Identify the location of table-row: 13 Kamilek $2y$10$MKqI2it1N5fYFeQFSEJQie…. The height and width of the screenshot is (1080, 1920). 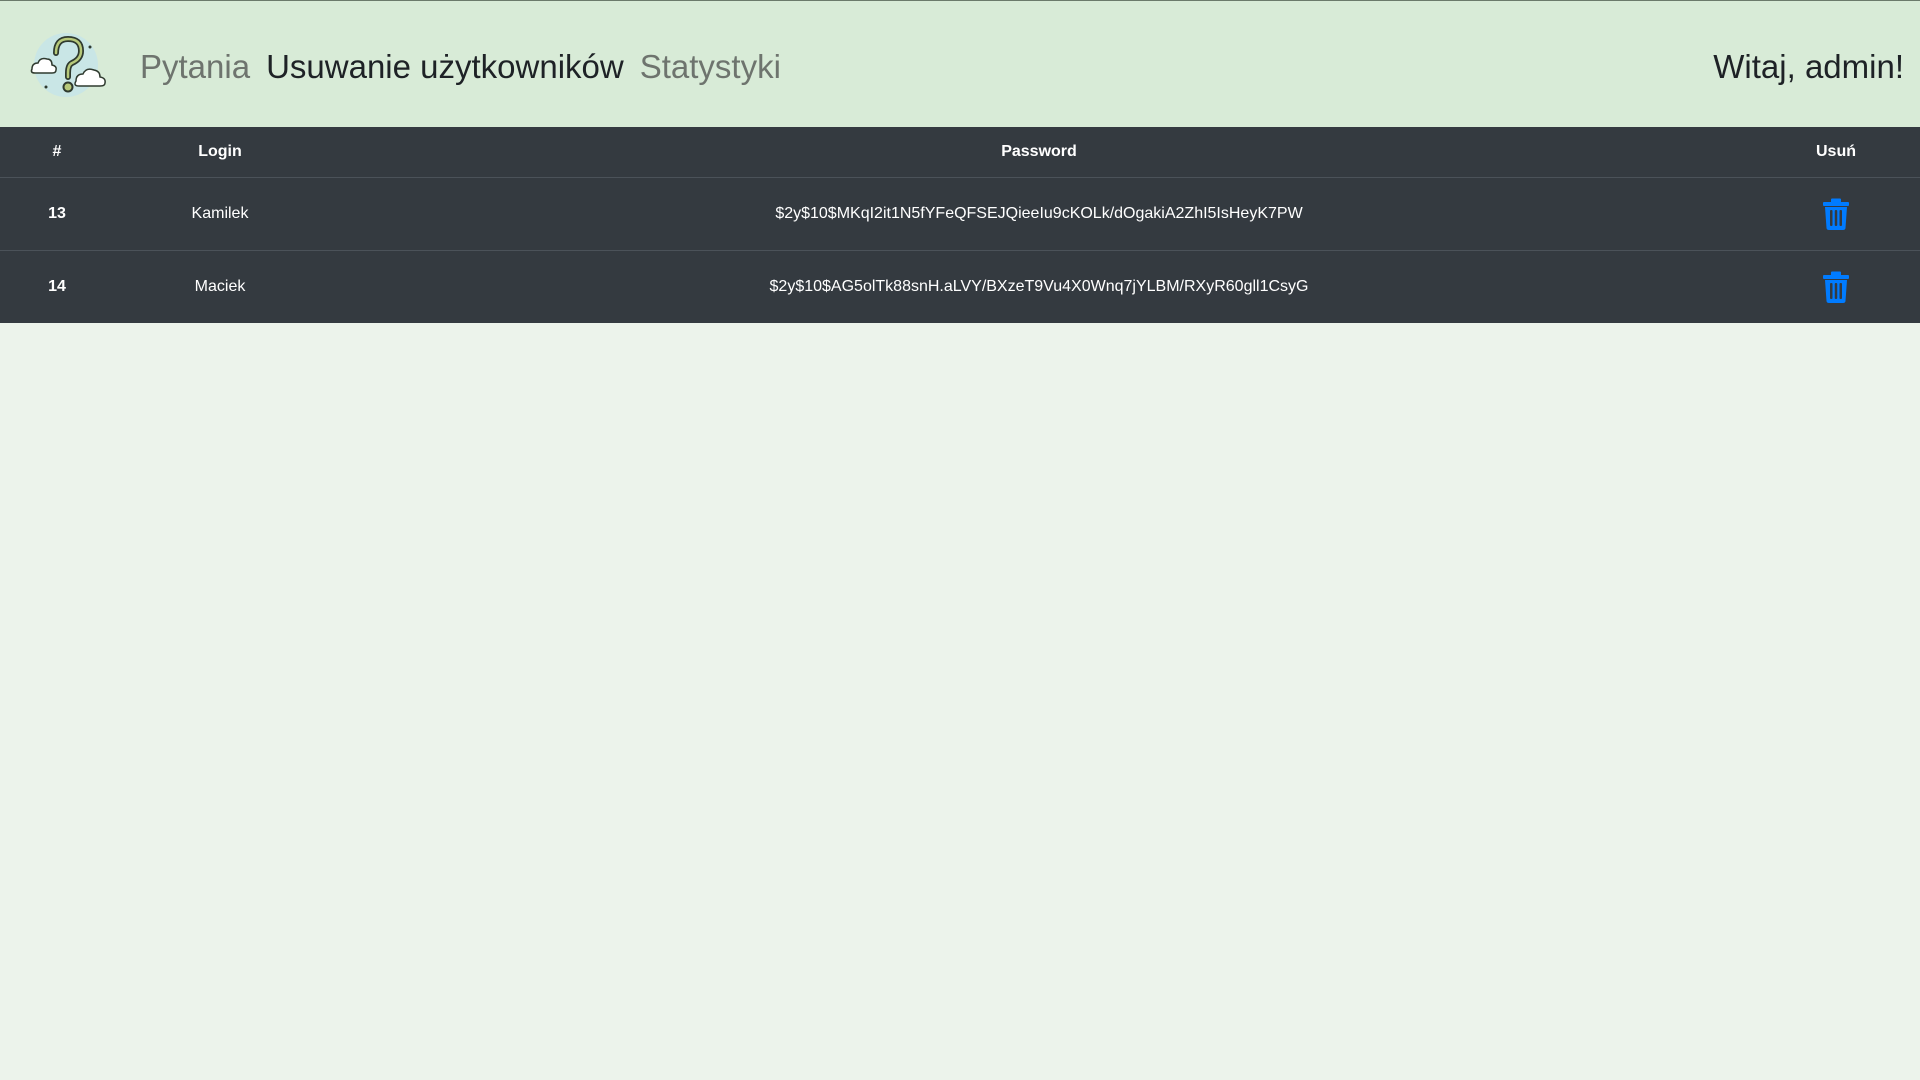
(960, 214).